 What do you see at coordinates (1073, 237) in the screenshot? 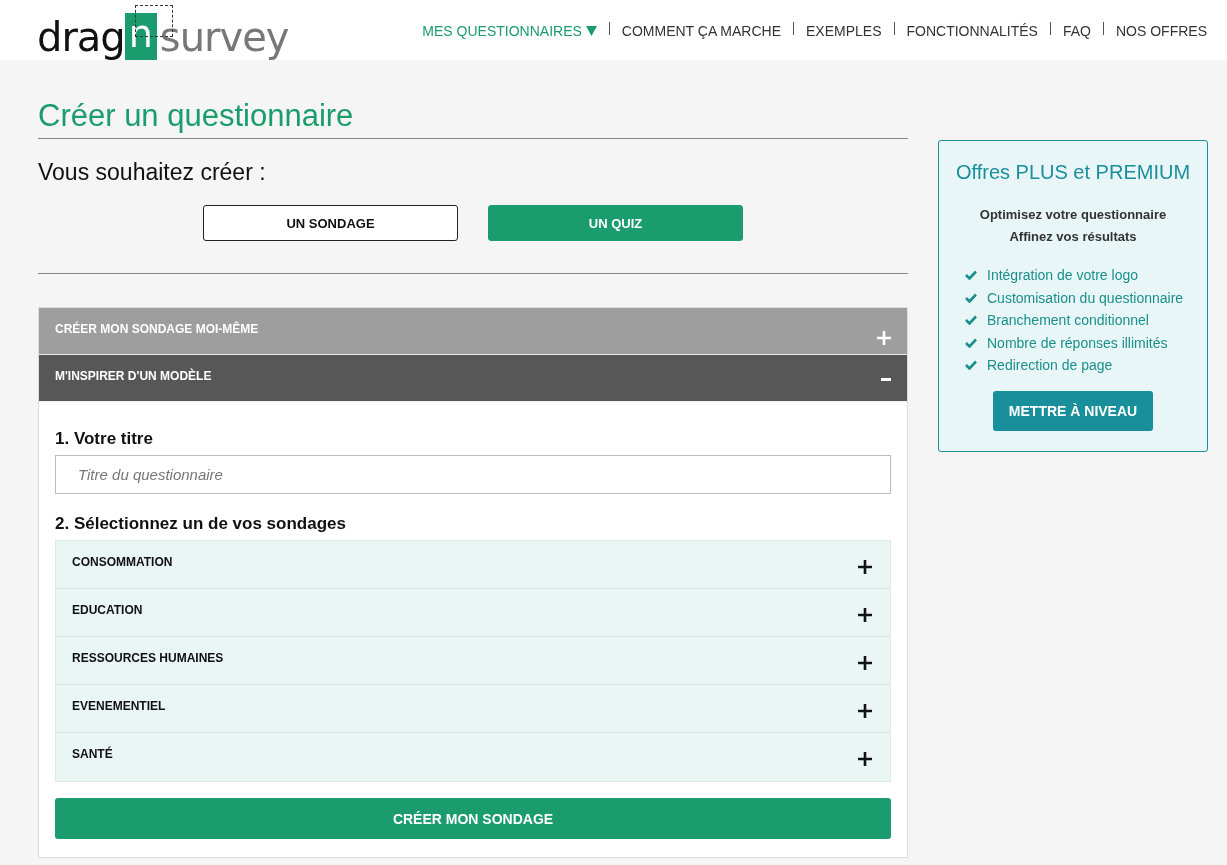
I see `offer-subtitle: Affinez vos résultats` at bounding box center [1073, 237].